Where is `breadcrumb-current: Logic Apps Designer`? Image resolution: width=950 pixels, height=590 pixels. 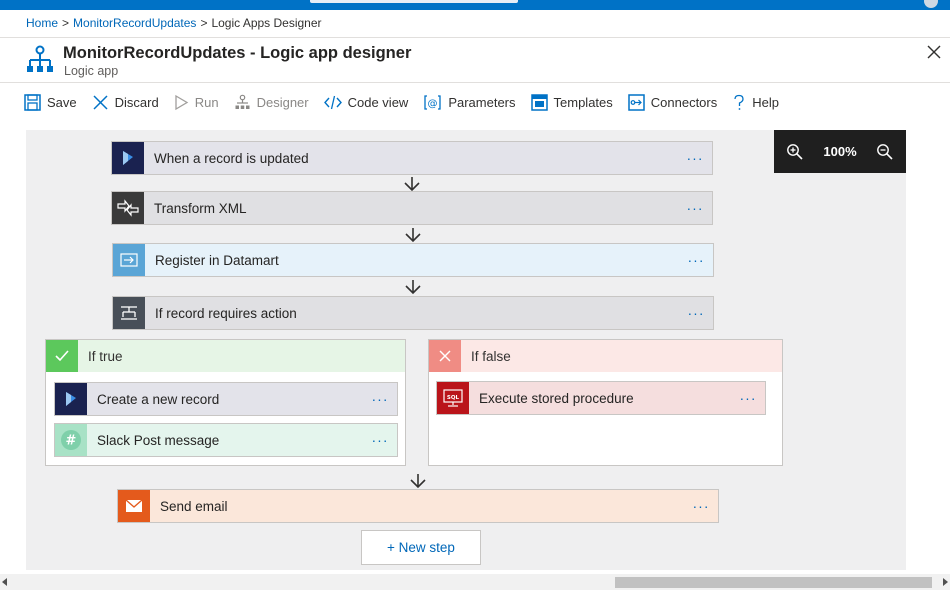
breadcrumb-current: Logic Apps Designer is located at coordinates (266, 23).